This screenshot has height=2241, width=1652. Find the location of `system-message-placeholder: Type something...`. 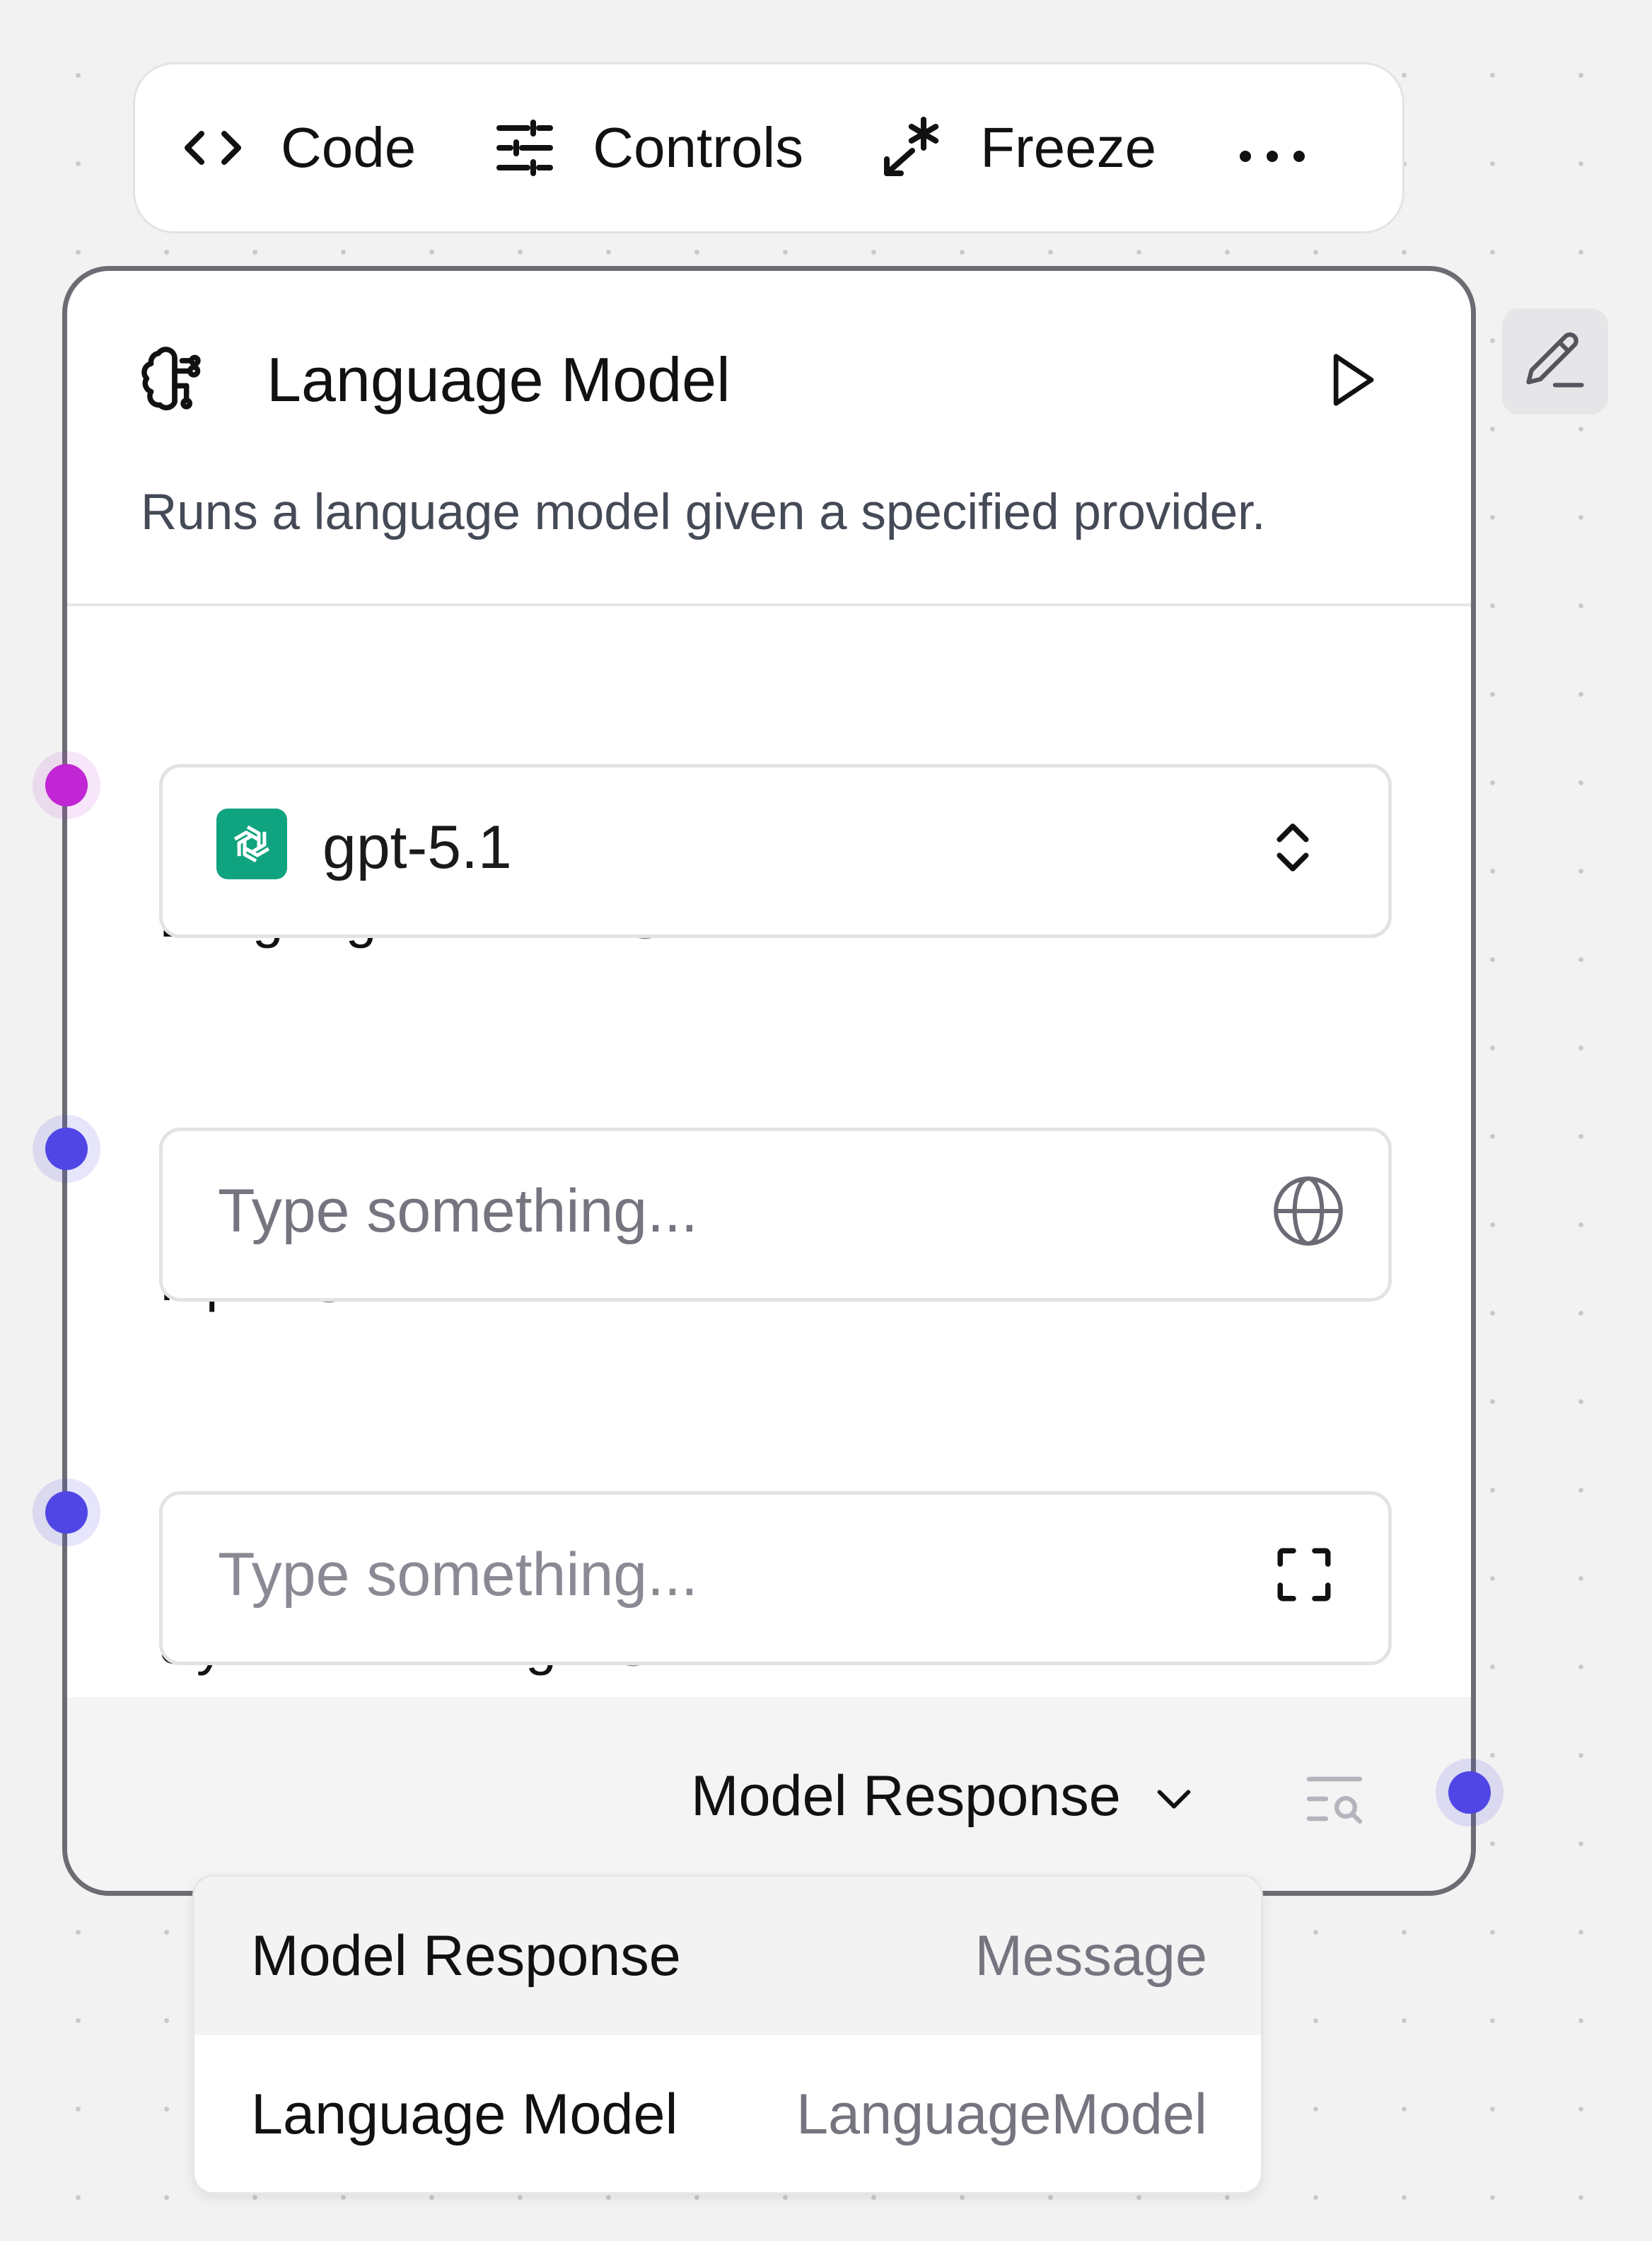

system-message-placeholder: Type something... is located at coordinates (458, 1575).